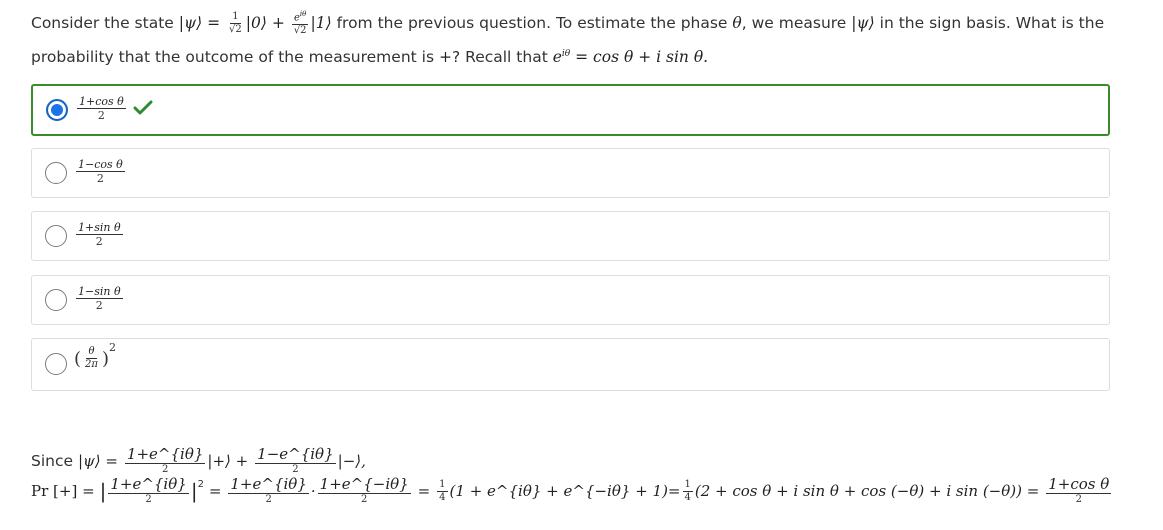  What do you see at coordinates (570, 364) in the screenshot?
I see `answer-option-5: (θ 2π)2` at bounding box center [570, 364].